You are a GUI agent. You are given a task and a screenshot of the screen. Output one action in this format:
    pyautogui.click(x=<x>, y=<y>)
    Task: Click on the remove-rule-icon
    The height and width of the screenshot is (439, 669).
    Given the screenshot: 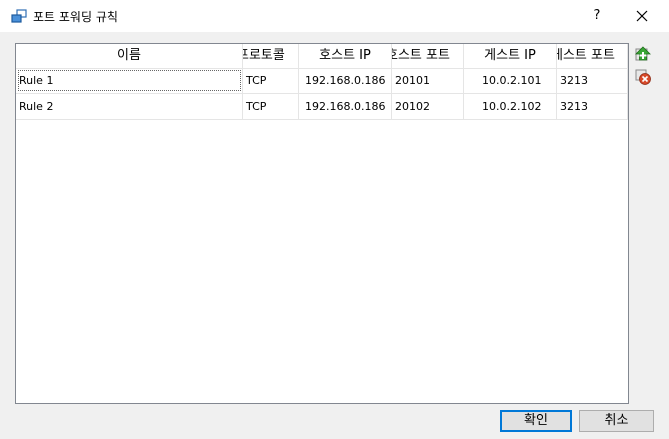 What is the action you would take?
    pyautogui.click(x=643, y=77)
    